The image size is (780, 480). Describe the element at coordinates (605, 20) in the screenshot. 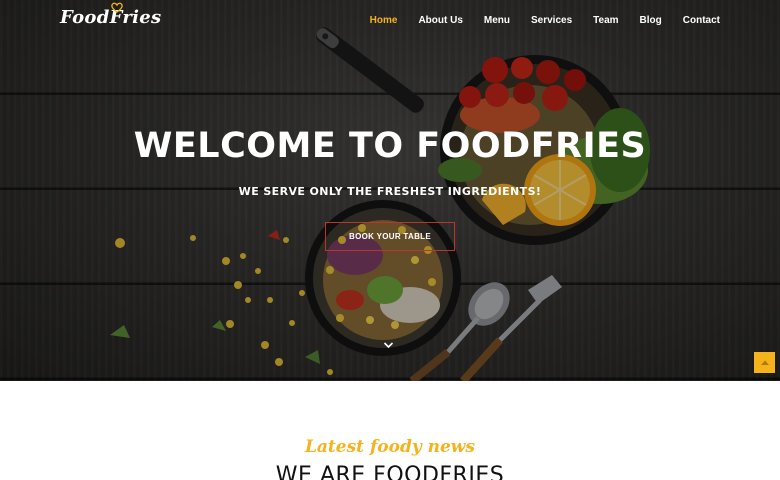

I see `nav-item-team: Team` at that location.